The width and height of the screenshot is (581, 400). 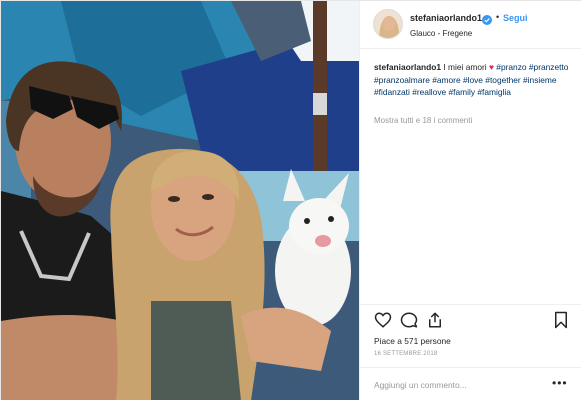 What do you see at coordinates (423, 120) in the screenshot?
I see `view-all-comments-link: Mostra tutti e 18 i commenti` at bounding box center [423, 120].